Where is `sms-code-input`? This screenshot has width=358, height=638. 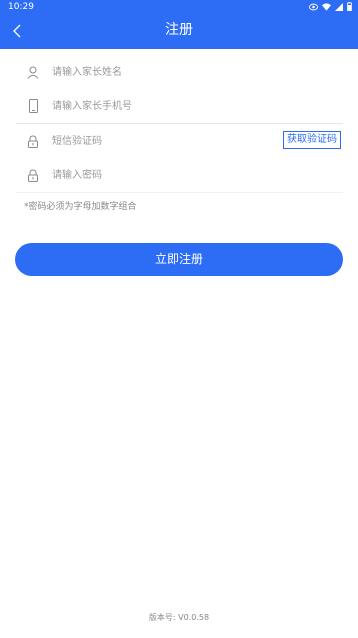 sms-code-input is located at coordinates (152, 141).